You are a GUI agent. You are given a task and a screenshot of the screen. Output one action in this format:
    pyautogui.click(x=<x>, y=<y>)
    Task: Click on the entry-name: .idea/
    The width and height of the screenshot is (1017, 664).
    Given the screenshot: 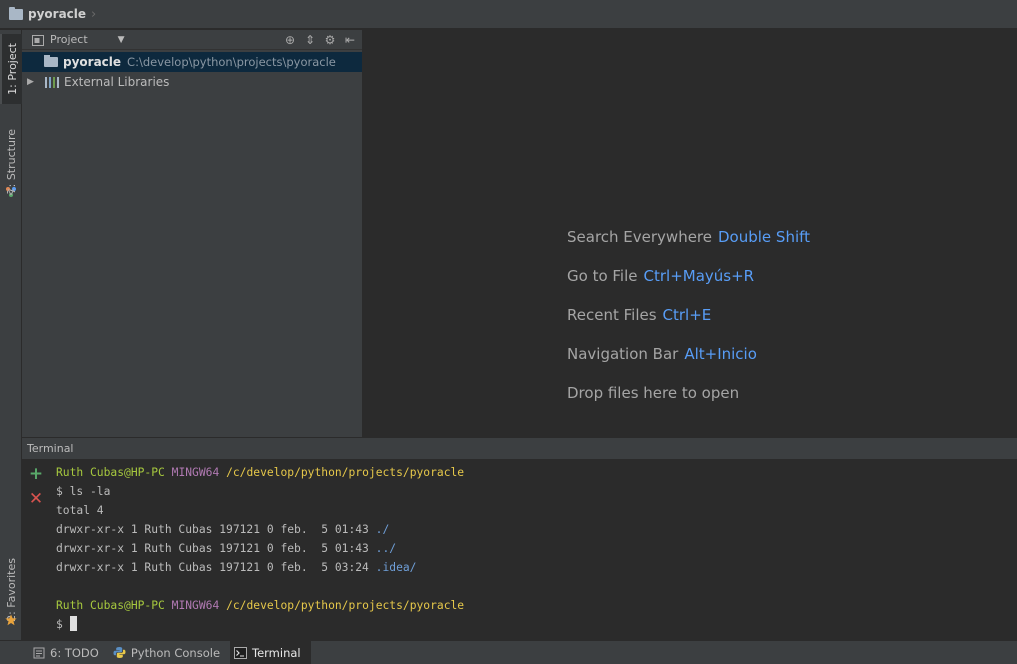 What is the action you would take?
    pyautogui.click(x=396, y=567)
    